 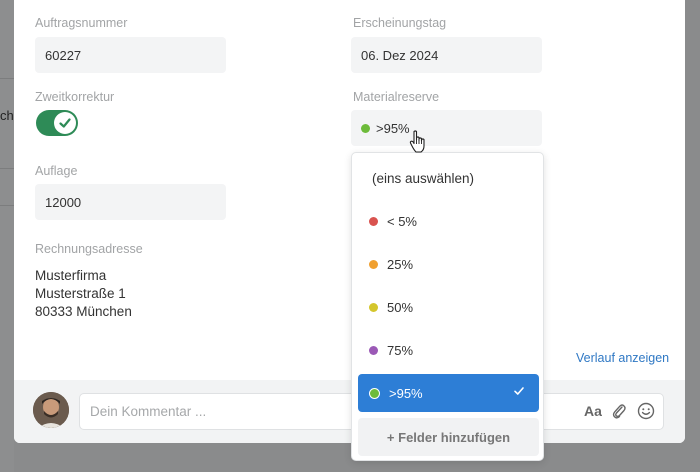 What do you see at coordinates (400, 264) in the screenshot?
I see `option-label: 25%` at bounding box center [400, 264].